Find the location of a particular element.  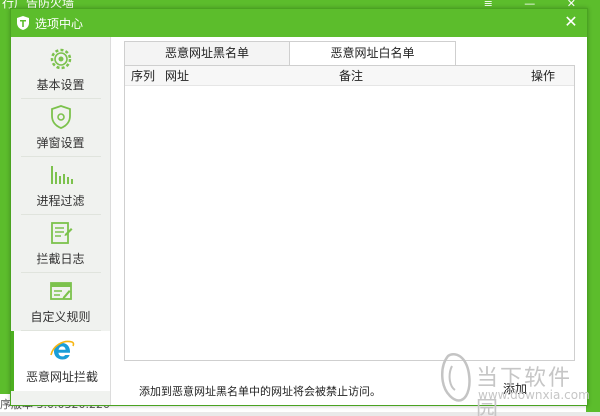

sidebar-item-popup-settings: 弹窗设置 is located at coordinates (60, 127).